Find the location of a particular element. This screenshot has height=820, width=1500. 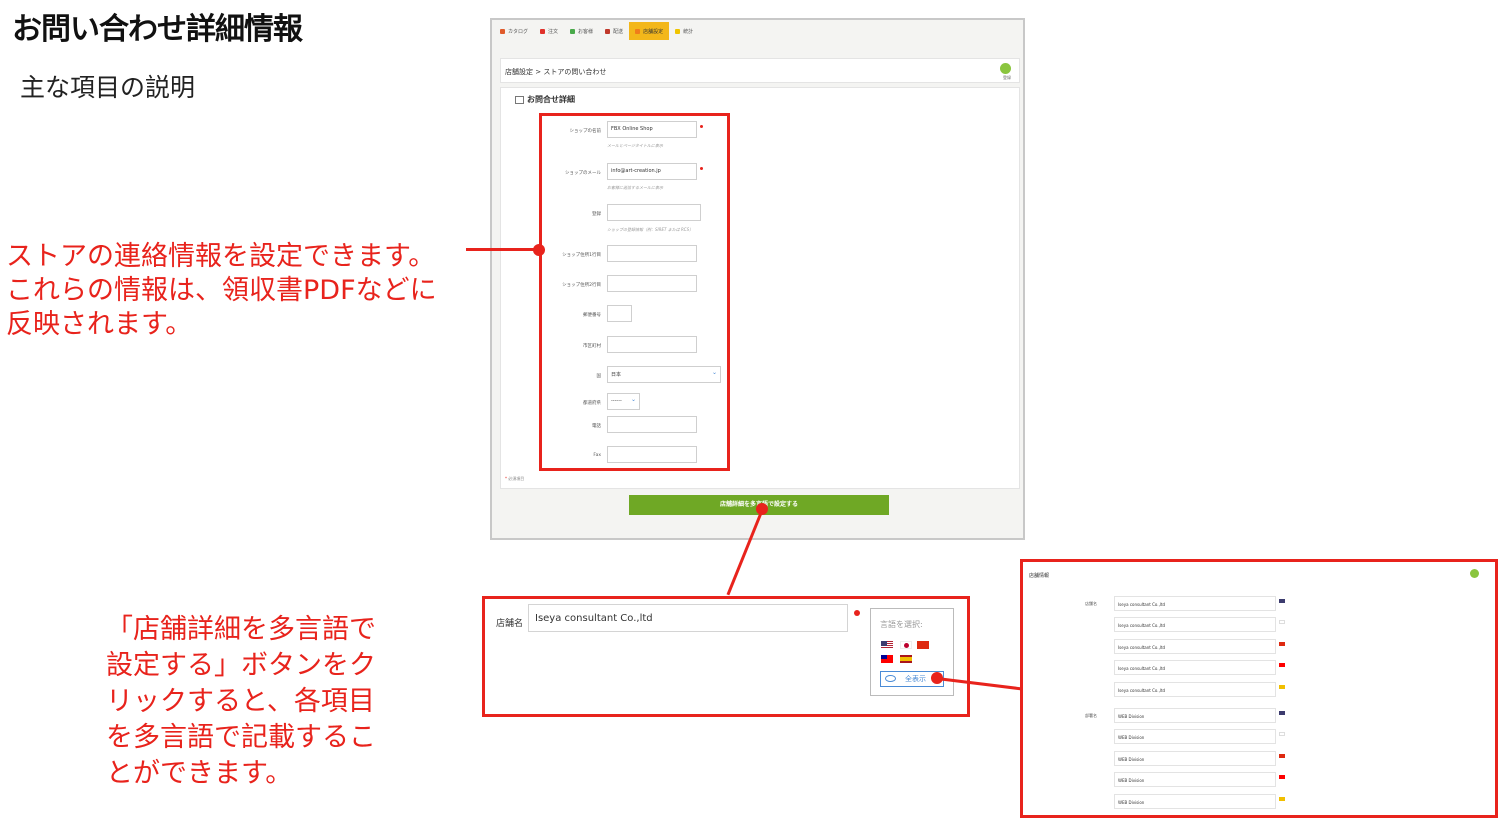

tab-label: 配送 is located at coordinates (618, 31).